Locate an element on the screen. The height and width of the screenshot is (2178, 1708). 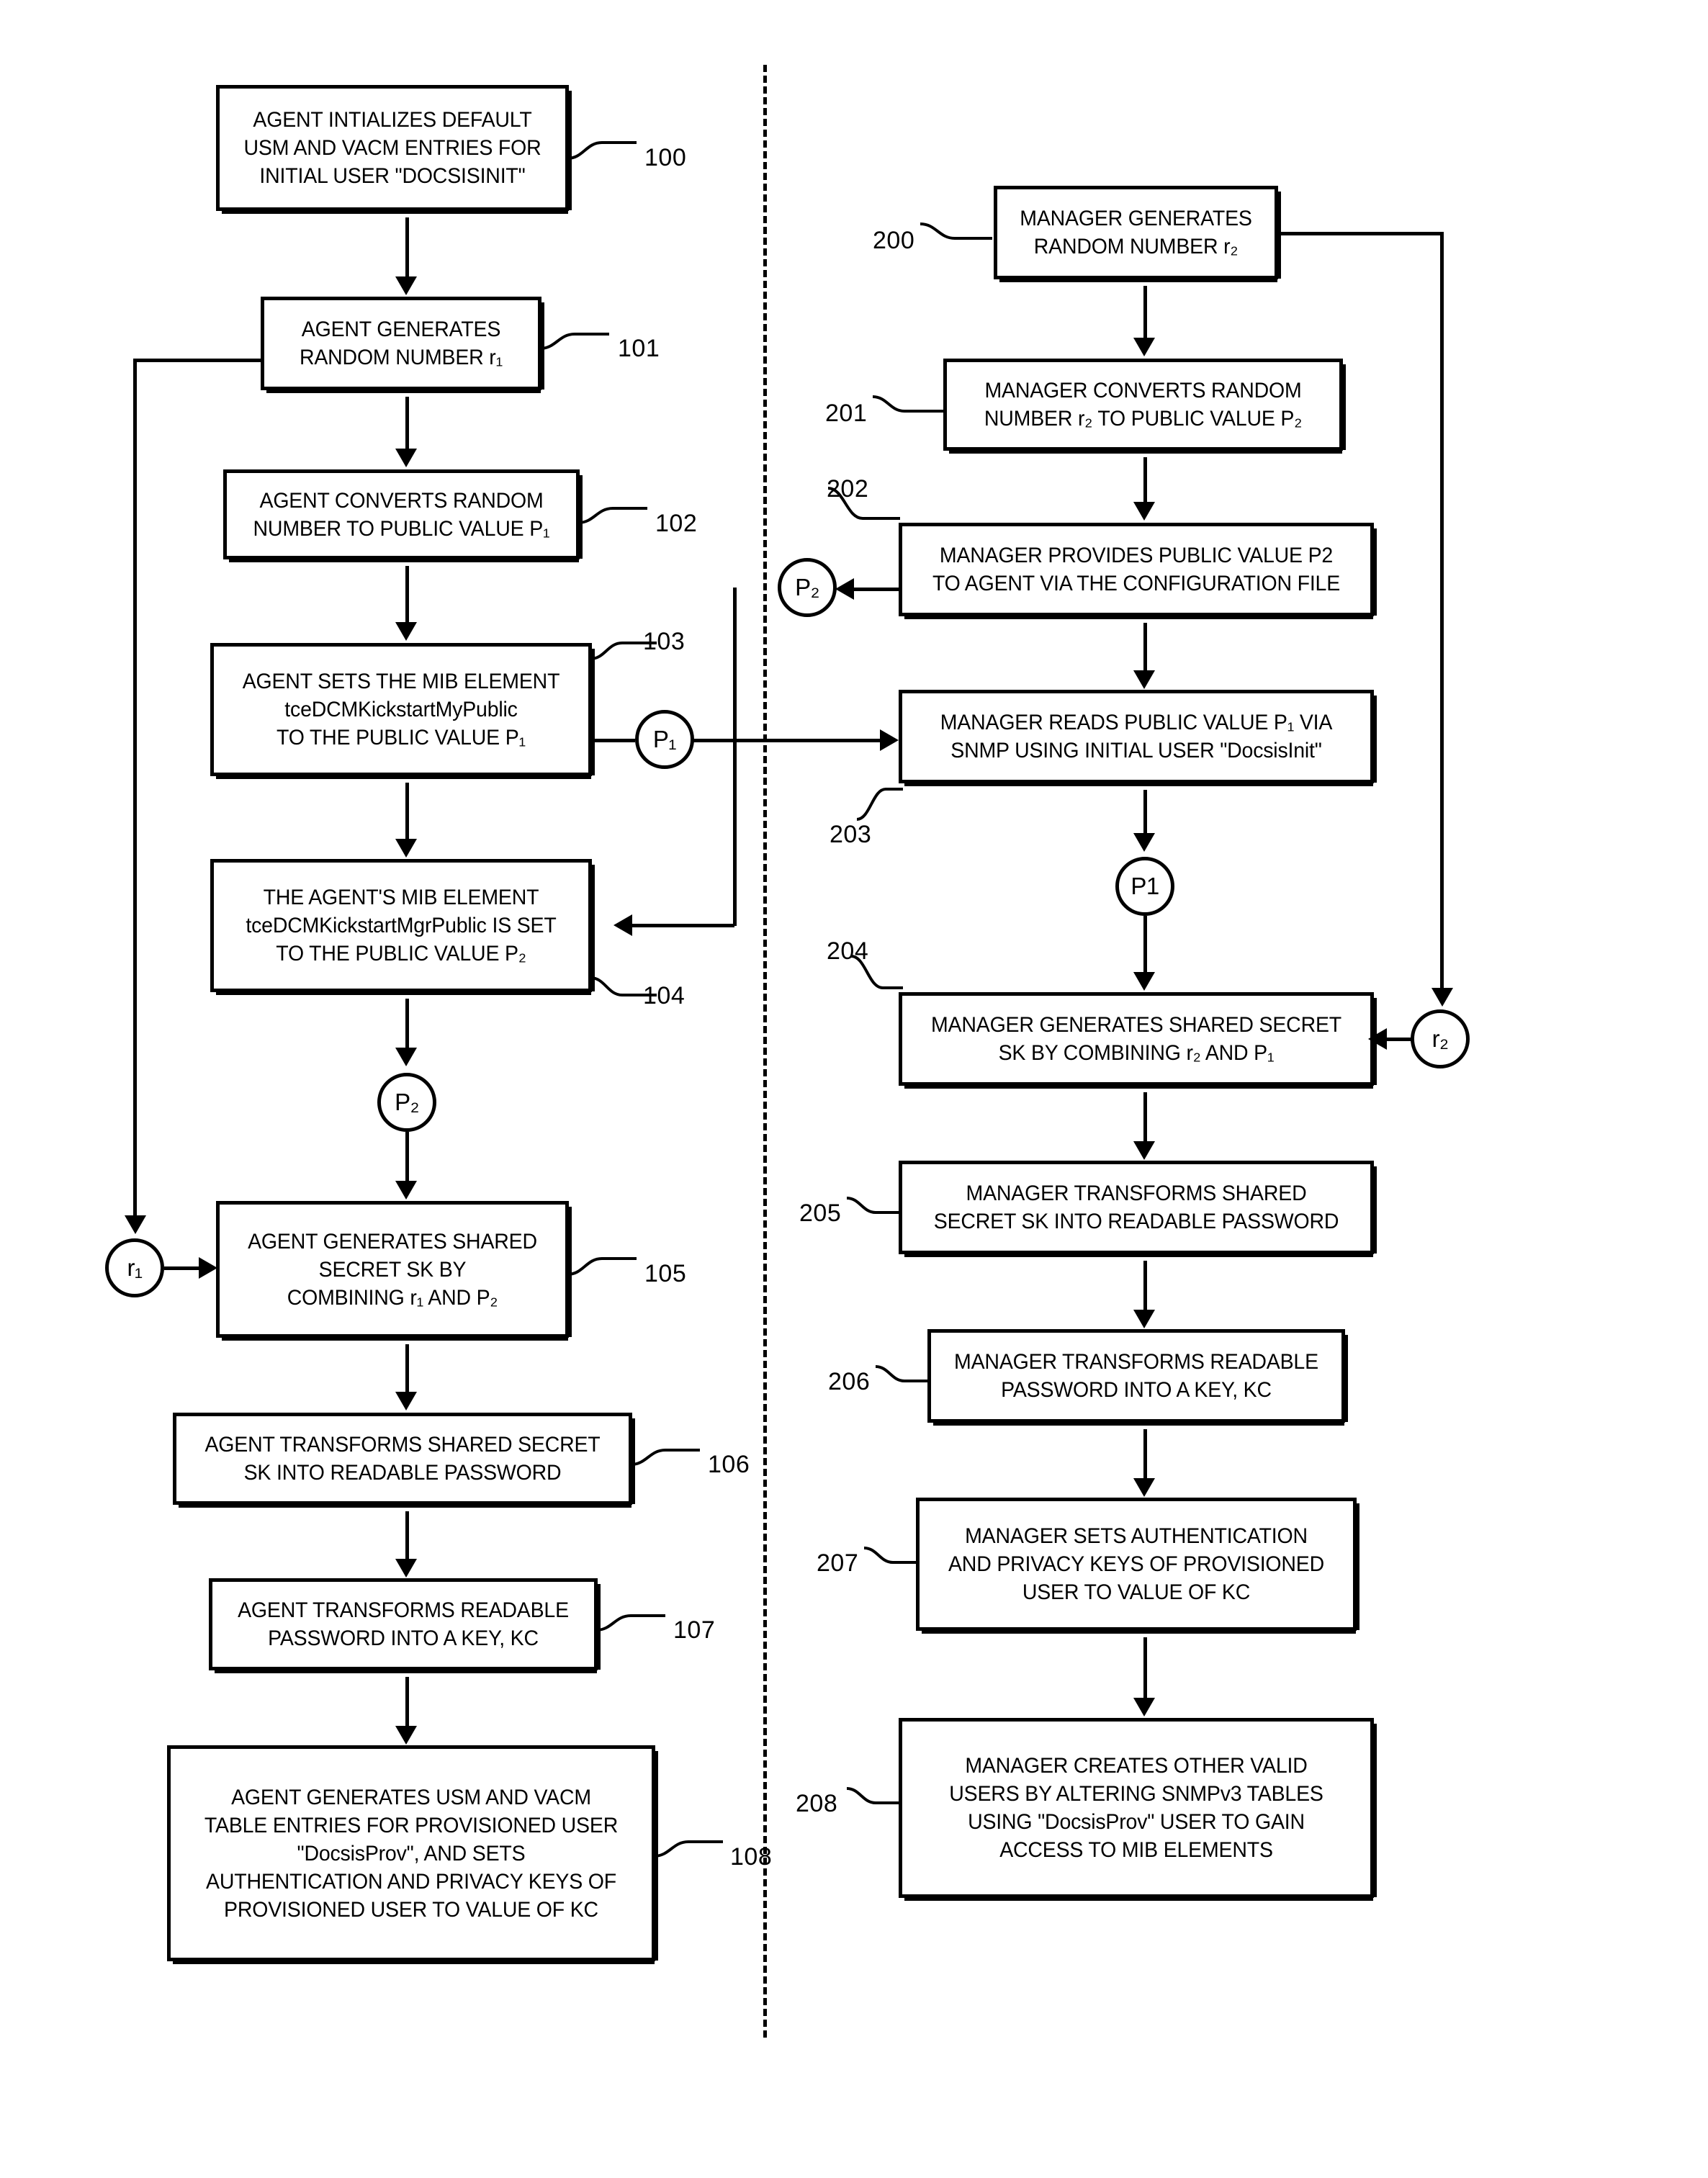
arrowhead-200-to-r2 is located at coordinates (1442, 997).